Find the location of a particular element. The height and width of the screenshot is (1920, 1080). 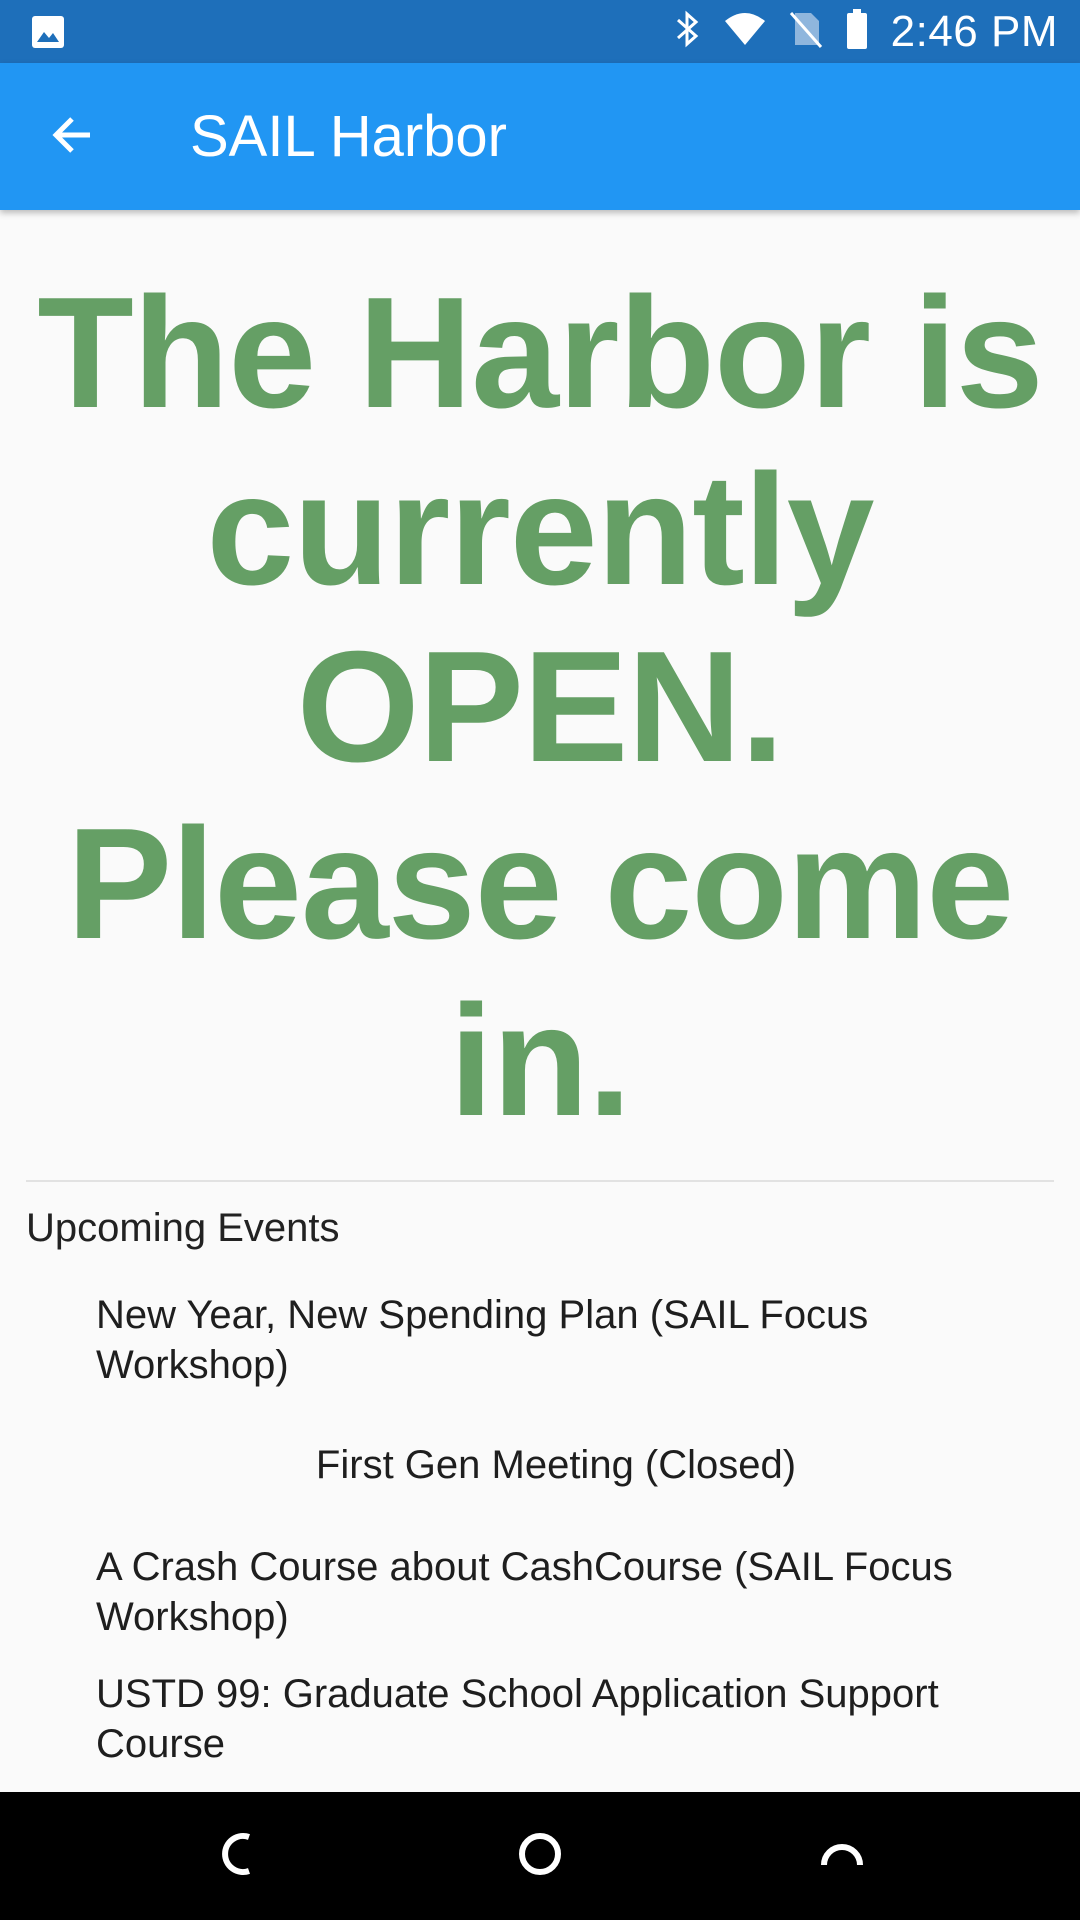

app-title: SAIL Harbor is located at coordinates (348, 136).